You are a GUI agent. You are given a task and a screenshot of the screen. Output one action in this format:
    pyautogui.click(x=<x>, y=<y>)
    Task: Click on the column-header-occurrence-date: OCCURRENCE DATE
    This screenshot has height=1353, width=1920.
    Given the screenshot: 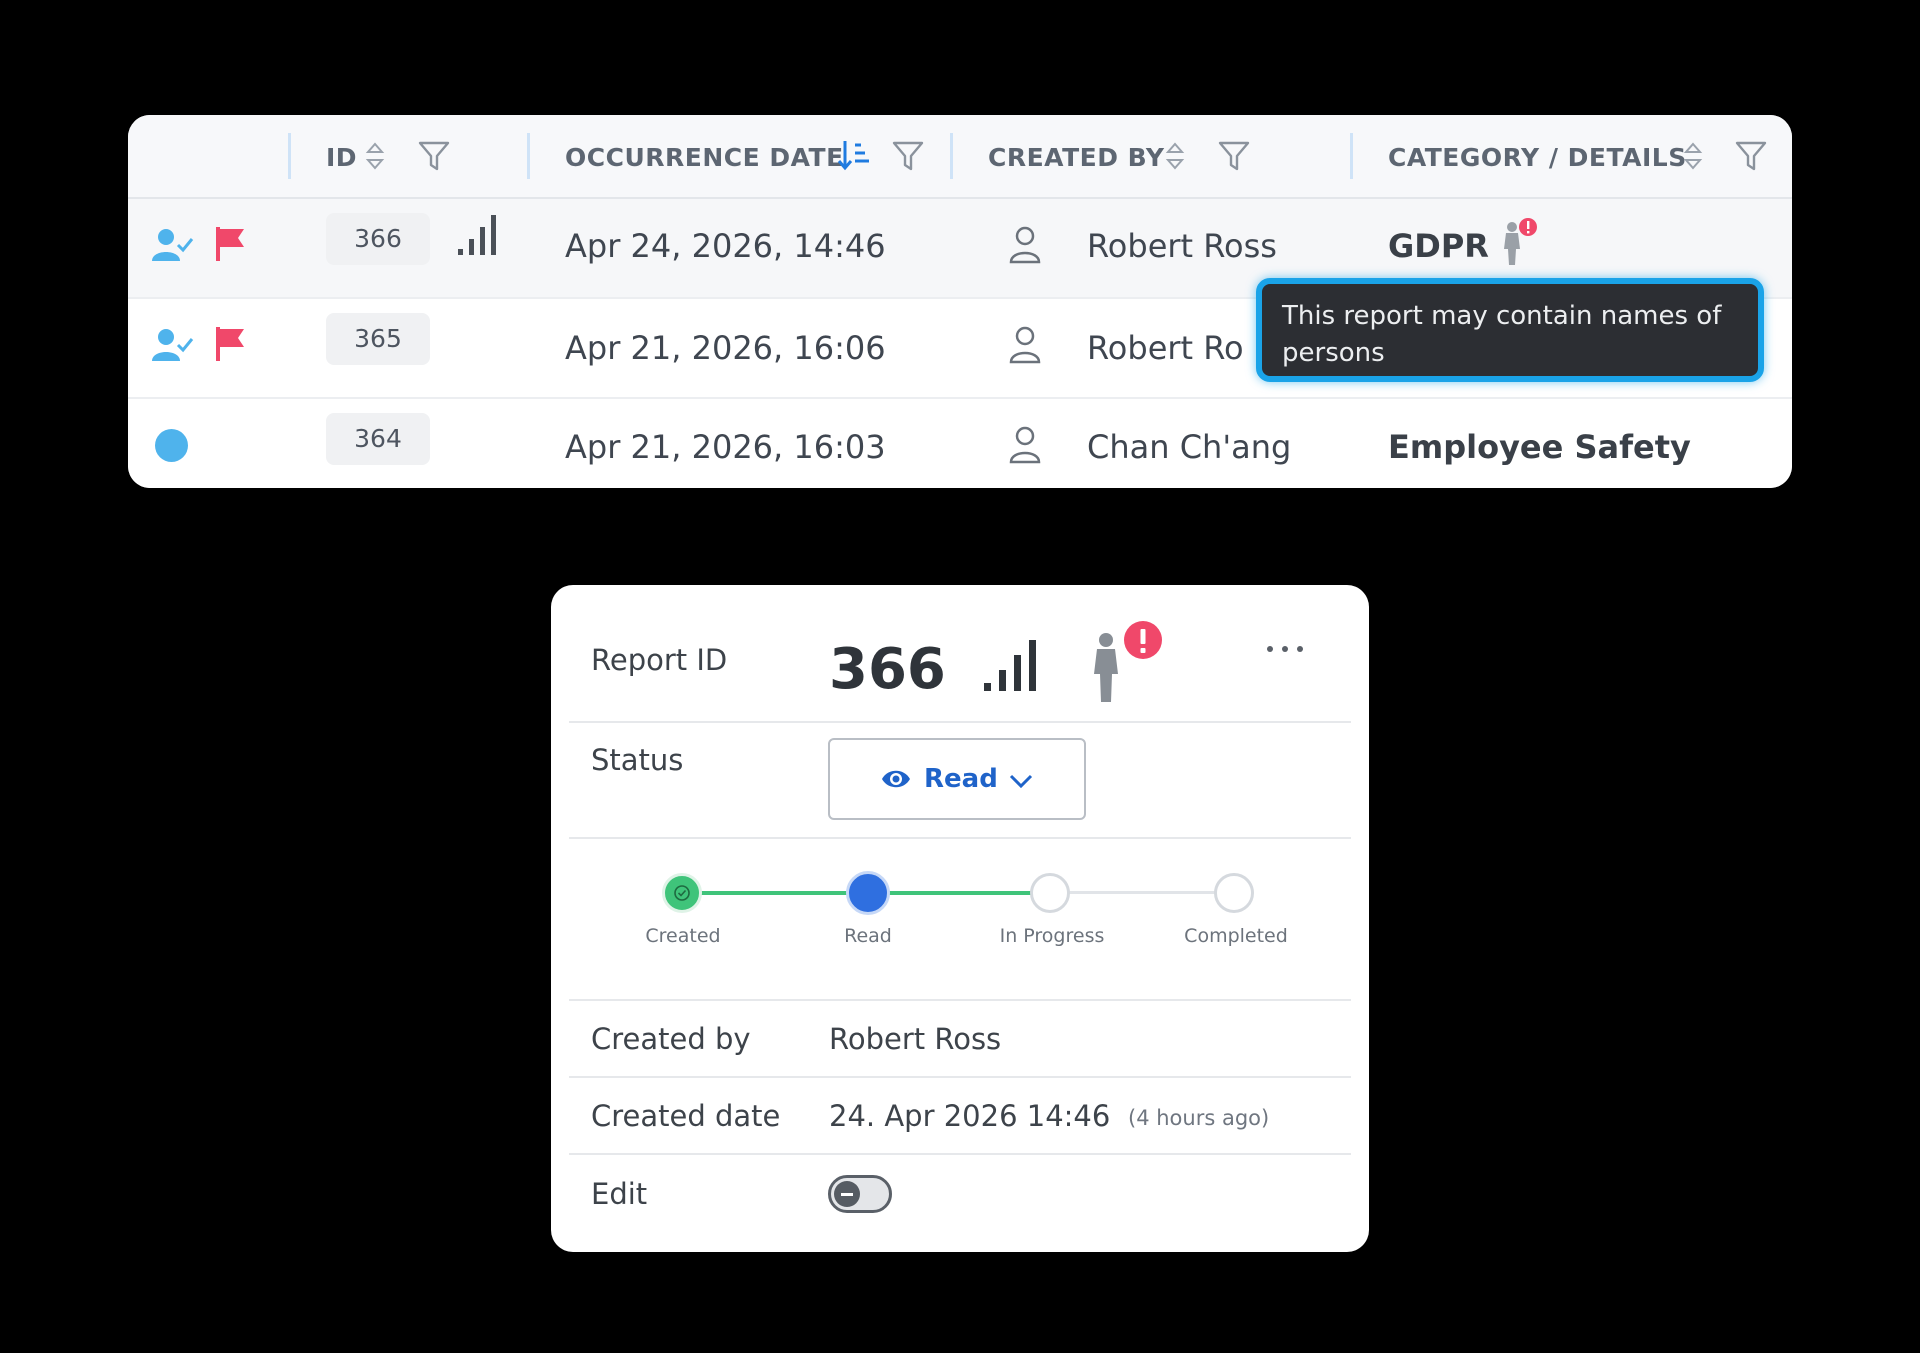 What is the action you would take?
    pyautogui.click(x=704, y=157)
    